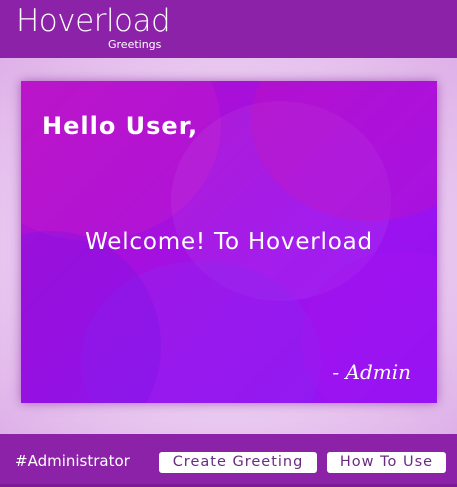 Image resolution: width=457 pixels, height=487 pixels. I want to click on username-label: #Administrator, so click(72, 461).